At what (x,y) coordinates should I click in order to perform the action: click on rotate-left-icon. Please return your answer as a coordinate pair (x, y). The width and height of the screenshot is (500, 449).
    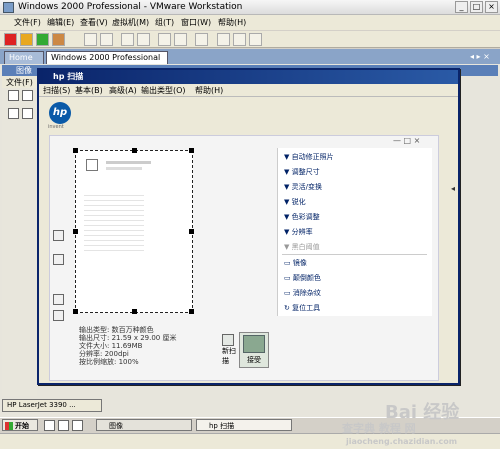
    Looking at the image, I should click on (58, 235).